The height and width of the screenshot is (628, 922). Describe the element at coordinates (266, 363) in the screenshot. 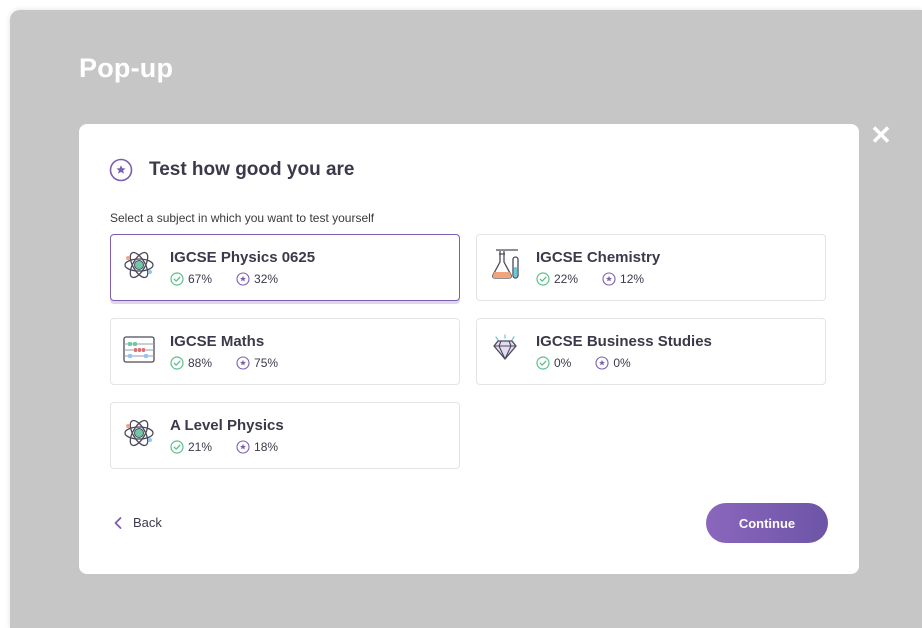

I see `score-value: 75%` at that location.